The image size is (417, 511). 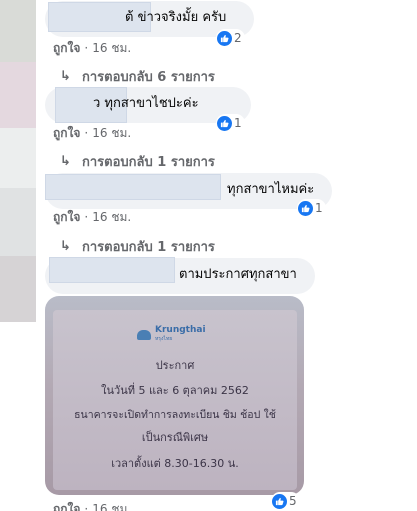 I want to click on logo-text: Krungthai, so click(x=180, y=330).